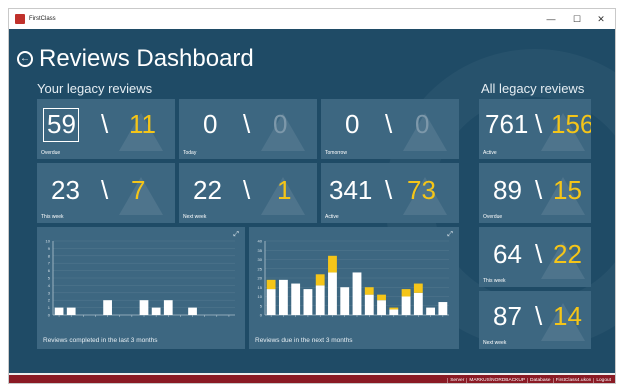  I want to click on y-tick-label: 30, so click(260, 259).